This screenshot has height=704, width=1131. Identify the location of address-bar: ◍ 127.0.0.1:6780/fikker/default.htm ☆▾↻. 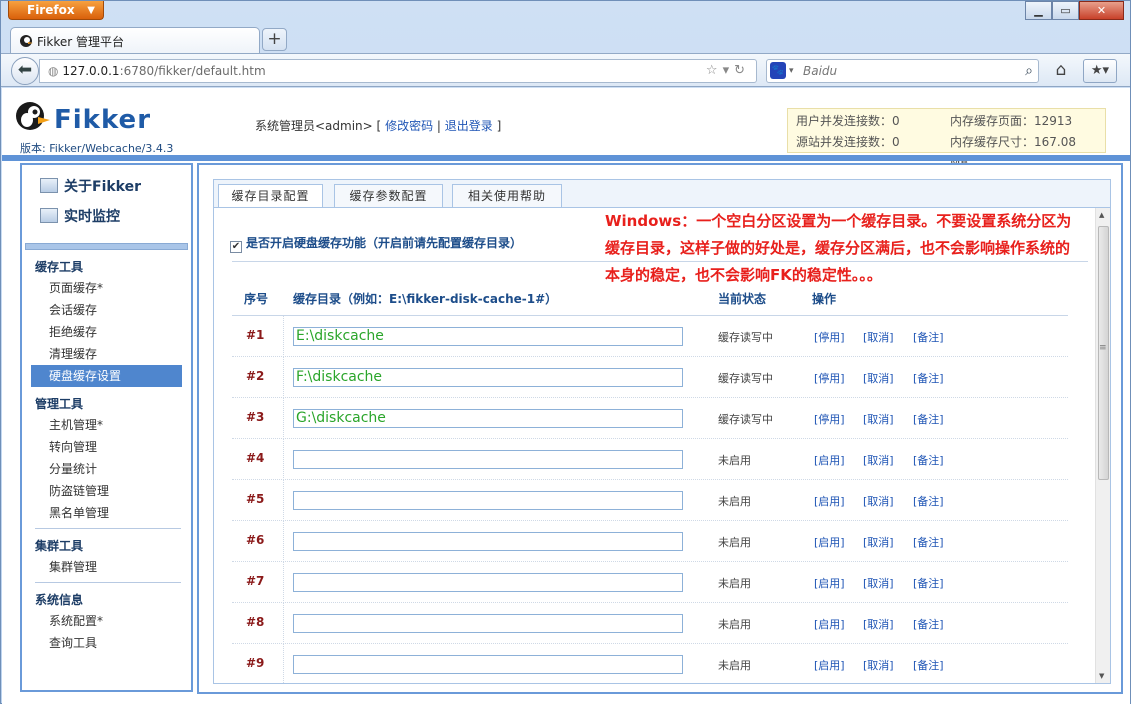
(398, 71).